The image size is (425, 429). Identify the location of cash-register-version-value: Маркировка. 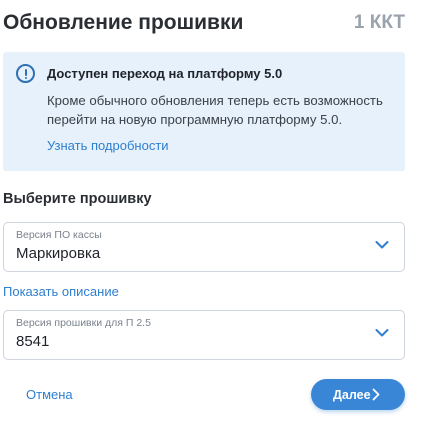
(58, 253).